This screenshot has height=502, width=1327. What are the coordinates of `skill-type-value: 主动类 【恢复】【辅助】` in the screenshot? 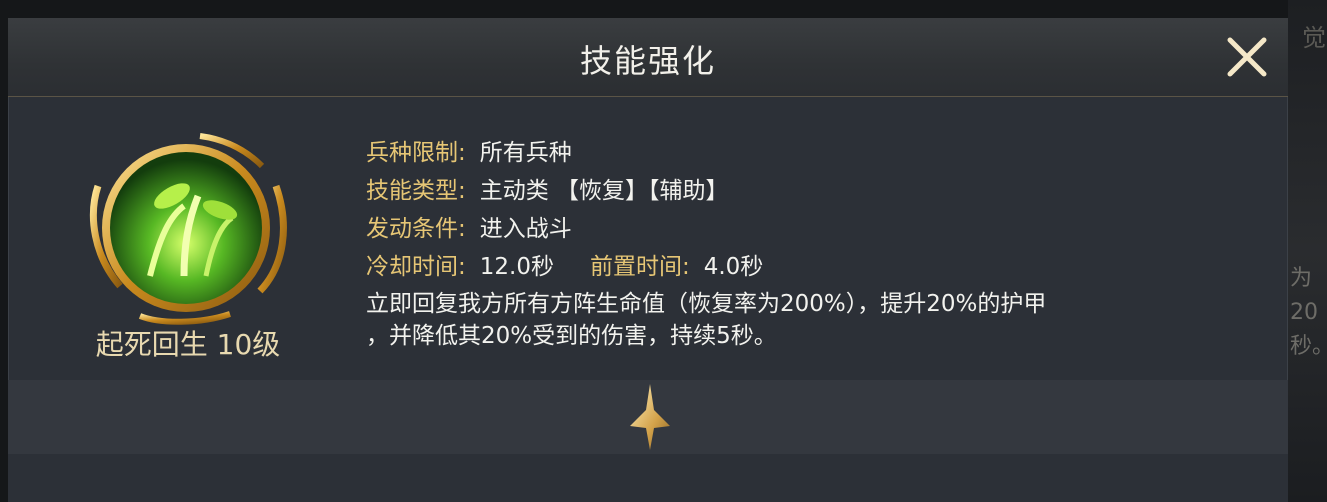 It's located at (604, 191).